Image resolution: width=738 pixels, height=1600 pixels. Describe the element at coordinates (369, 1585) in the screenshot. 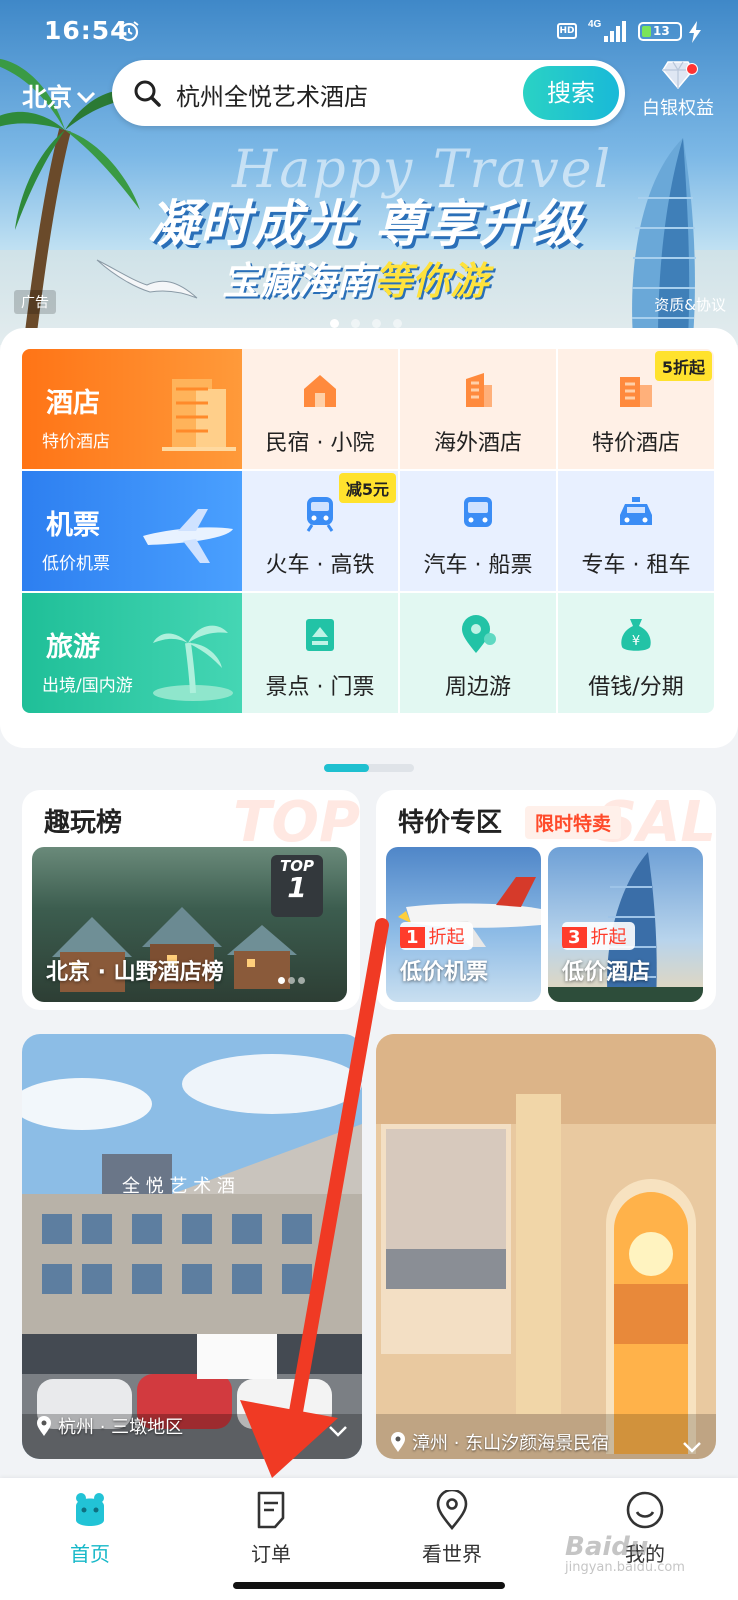

I see `home-indicator` at that location.